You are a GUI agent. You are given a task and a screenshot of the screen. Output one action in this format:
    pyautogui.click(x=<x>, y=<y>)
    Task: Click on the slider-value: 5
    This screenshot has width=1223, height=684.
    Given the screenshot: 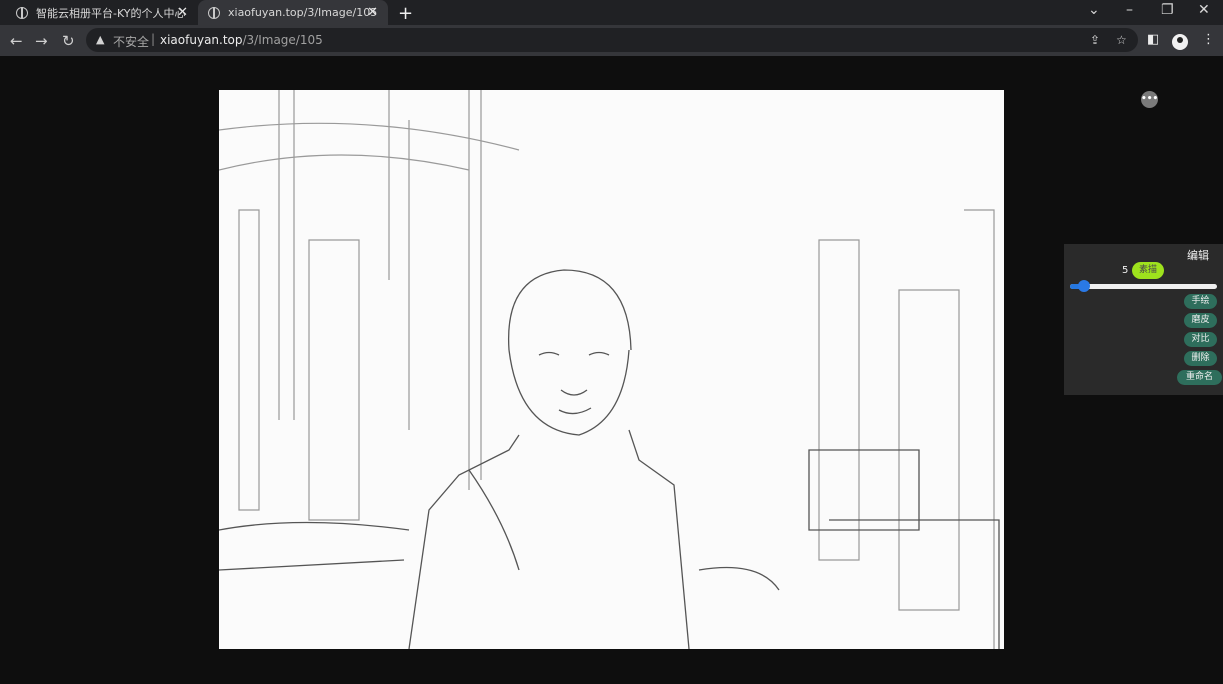 What is the action you would take?
    pyautogui.click(x=1125, y=270)
    